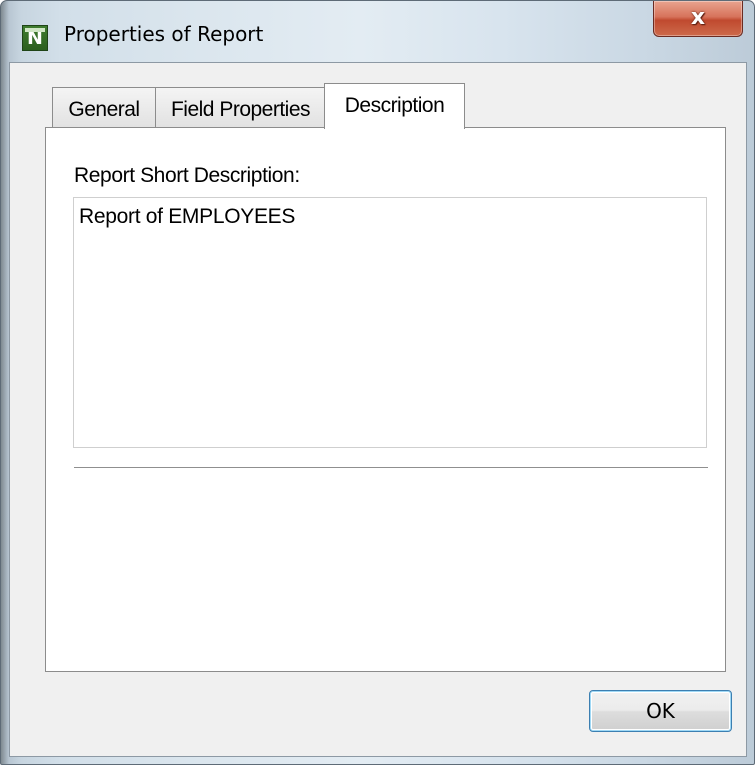 This screenshot has width=755, height=765. I want to click on close-button: x, so click(698, 19).